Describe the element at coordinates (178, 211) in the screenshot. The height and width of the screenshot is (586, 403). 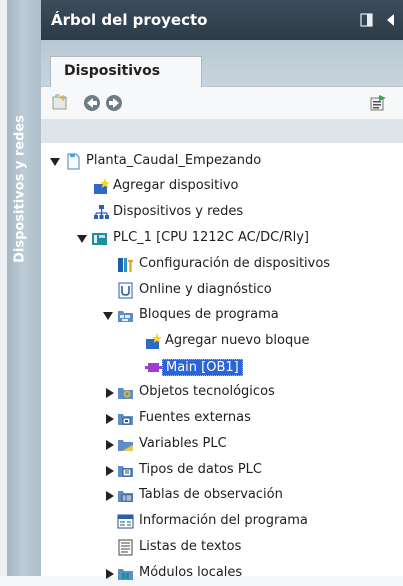
I see `tree-item-label: Dispositivos y redes` at that location.